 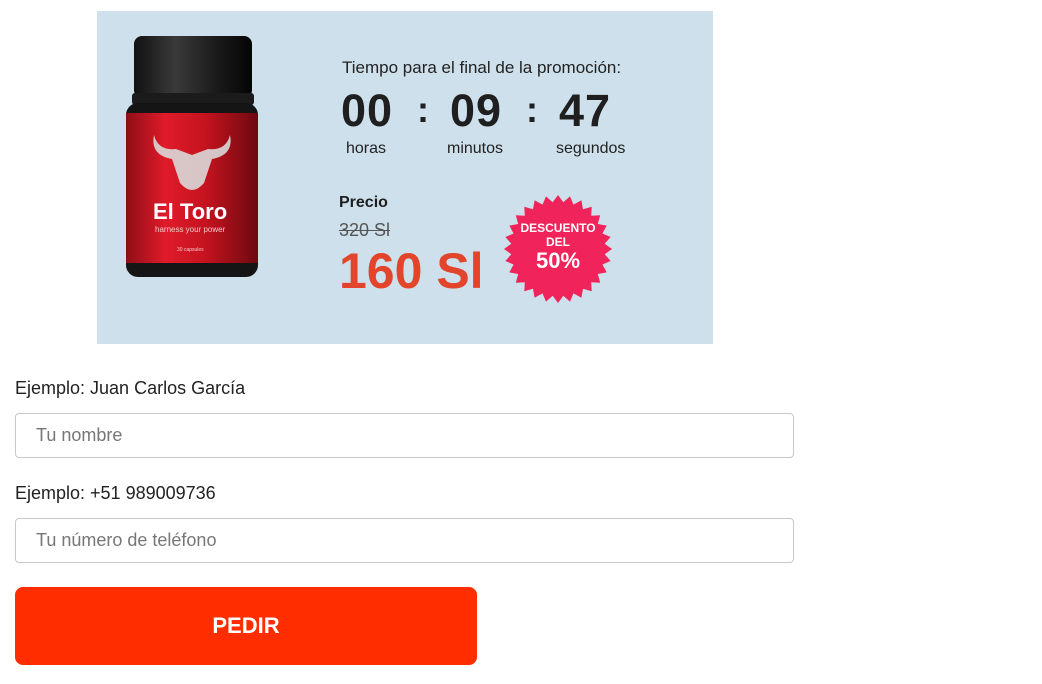 What do you see at coordinates (411, 271) in the screenshot?
I see `new-price: 160 Sl` at bounding box center [411, 271].